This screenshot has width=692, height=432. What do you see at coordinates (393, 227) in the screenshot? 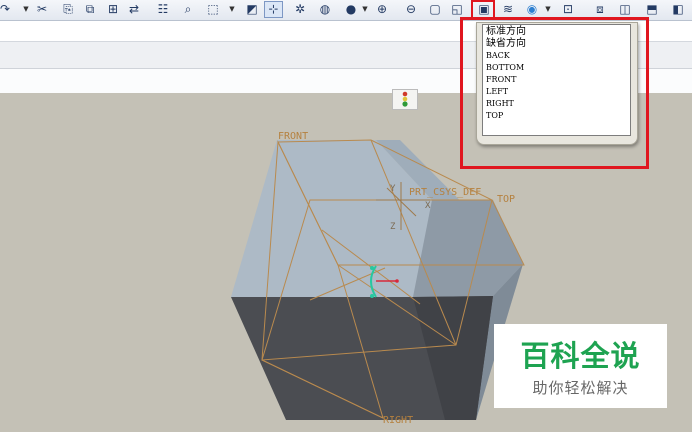
I see `csys-axis-label-z: Z` at bounding box center [393, 227].